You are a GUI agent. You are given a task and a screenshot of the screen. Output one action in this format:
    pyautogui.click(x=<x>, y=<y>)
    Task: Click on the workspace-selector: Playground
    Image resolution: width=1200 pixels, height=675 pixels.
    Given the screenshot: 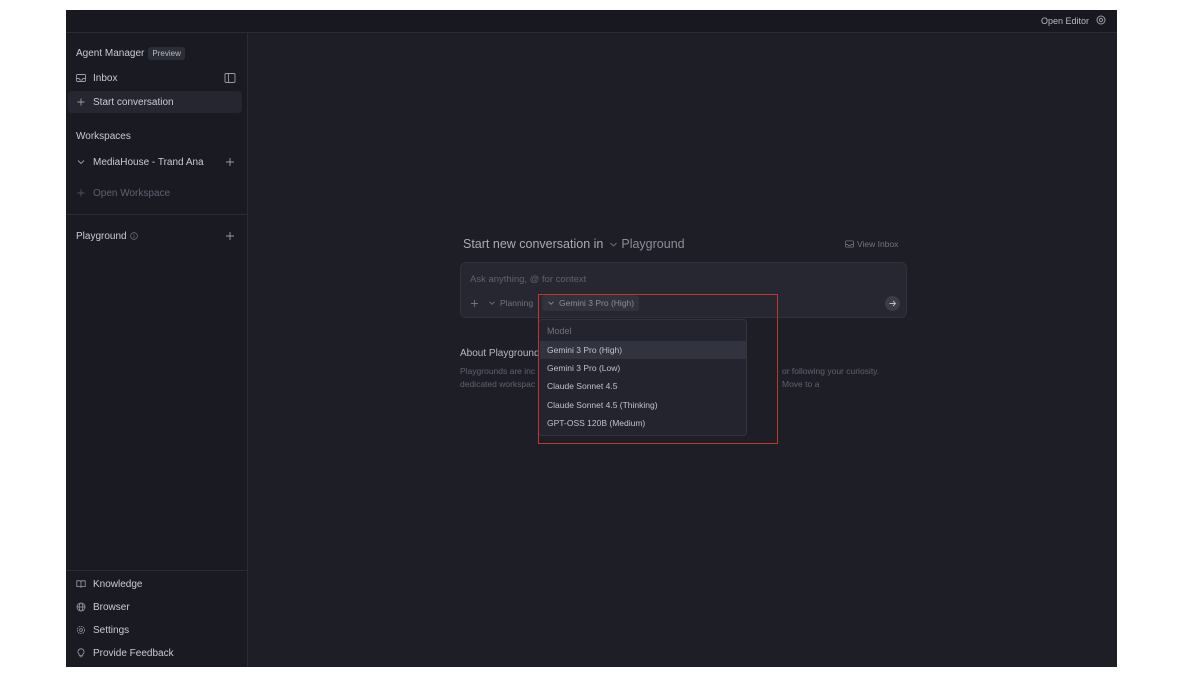 What is the action you would take?
    pyautogui.click(x=652, y=244)
    